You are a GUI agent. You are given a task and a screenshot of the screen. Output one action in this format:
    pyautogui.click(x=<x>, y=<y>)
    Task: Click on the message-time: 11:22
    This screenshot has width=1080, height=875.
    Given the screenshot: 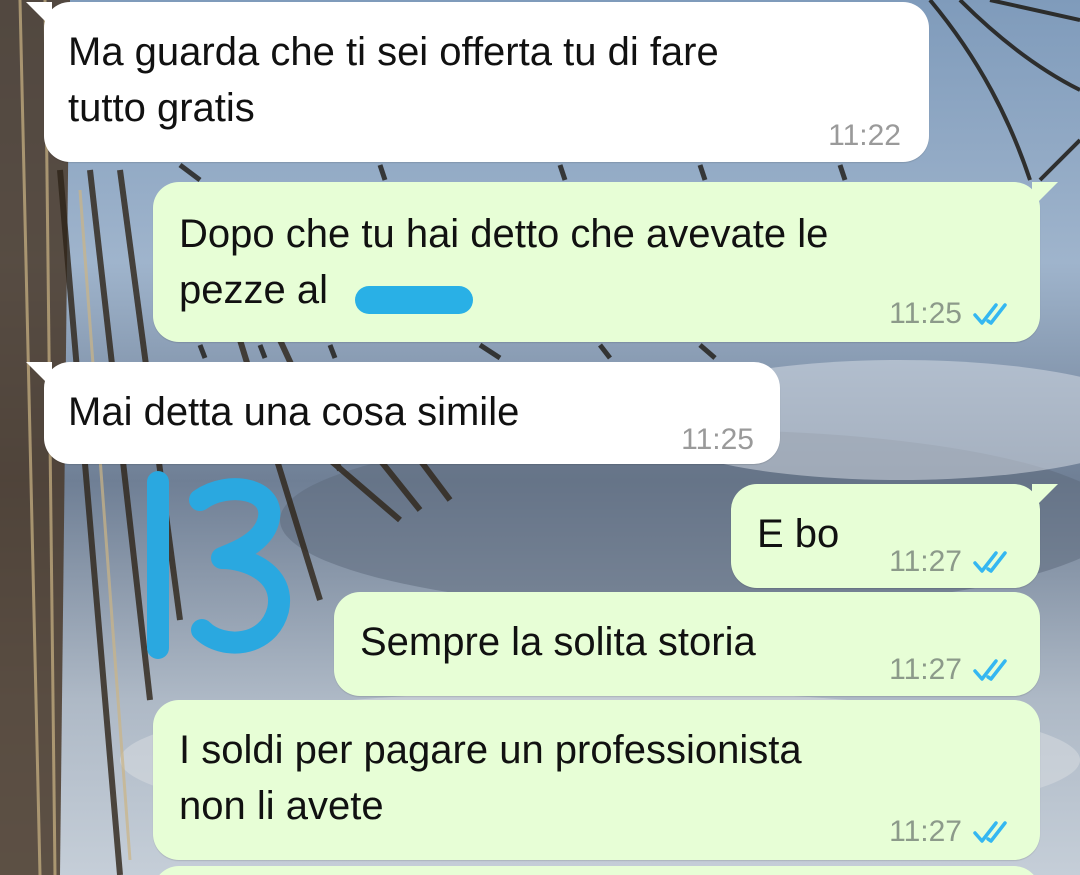 What is the action you would take?
    pyautogui.click(x=864, y=135)
    